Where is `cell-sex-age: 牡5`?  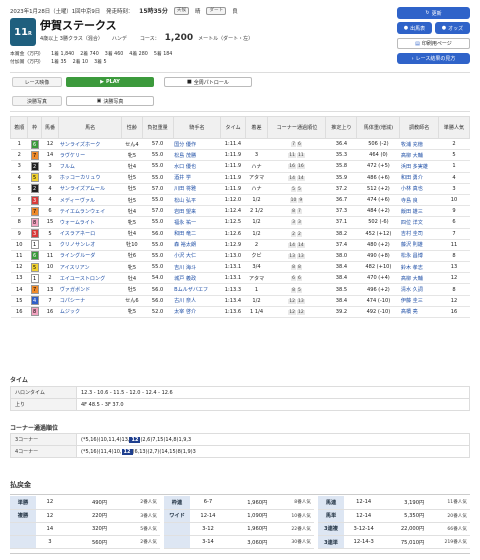
cell-sex-age: 牡5 is located at coordinates (132, 200).